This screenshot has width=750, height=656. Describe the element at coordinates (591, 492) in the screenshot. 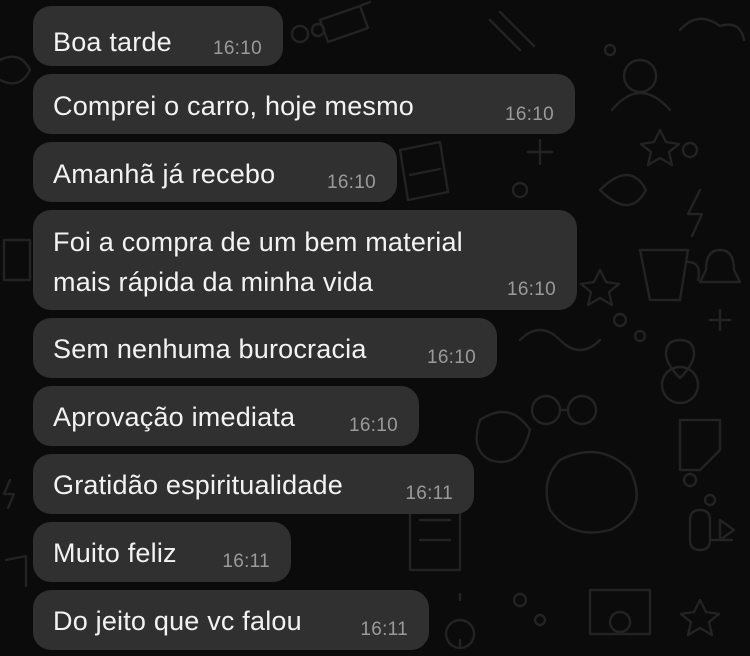

I see `wallpaper-cat-icon` at that location.